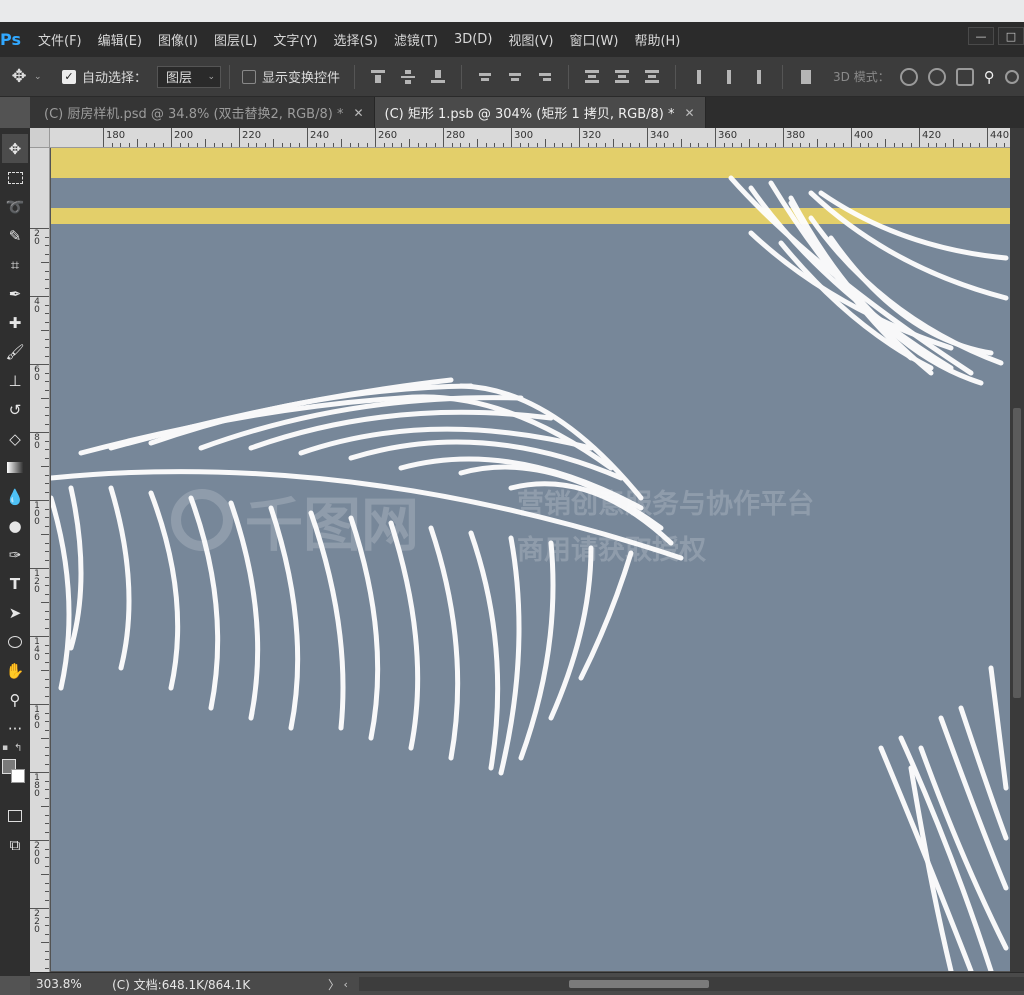  Describe the element at coordinates (638, 984) in the screenshot. I see `horizontal-scroll-thumb` at that location.